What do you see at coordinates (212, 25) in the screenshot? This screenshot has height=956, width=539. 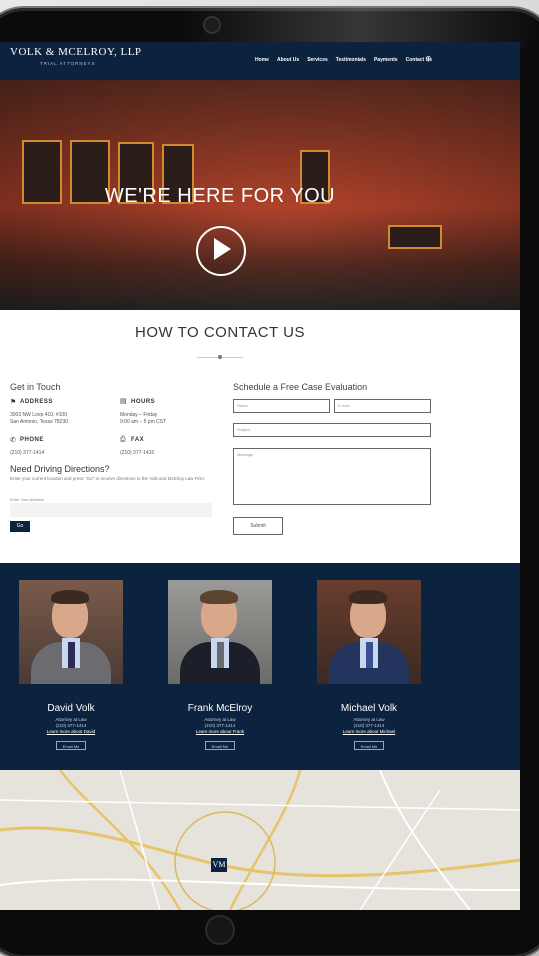 I see `camera-icon` at bounding box center [212, 25].